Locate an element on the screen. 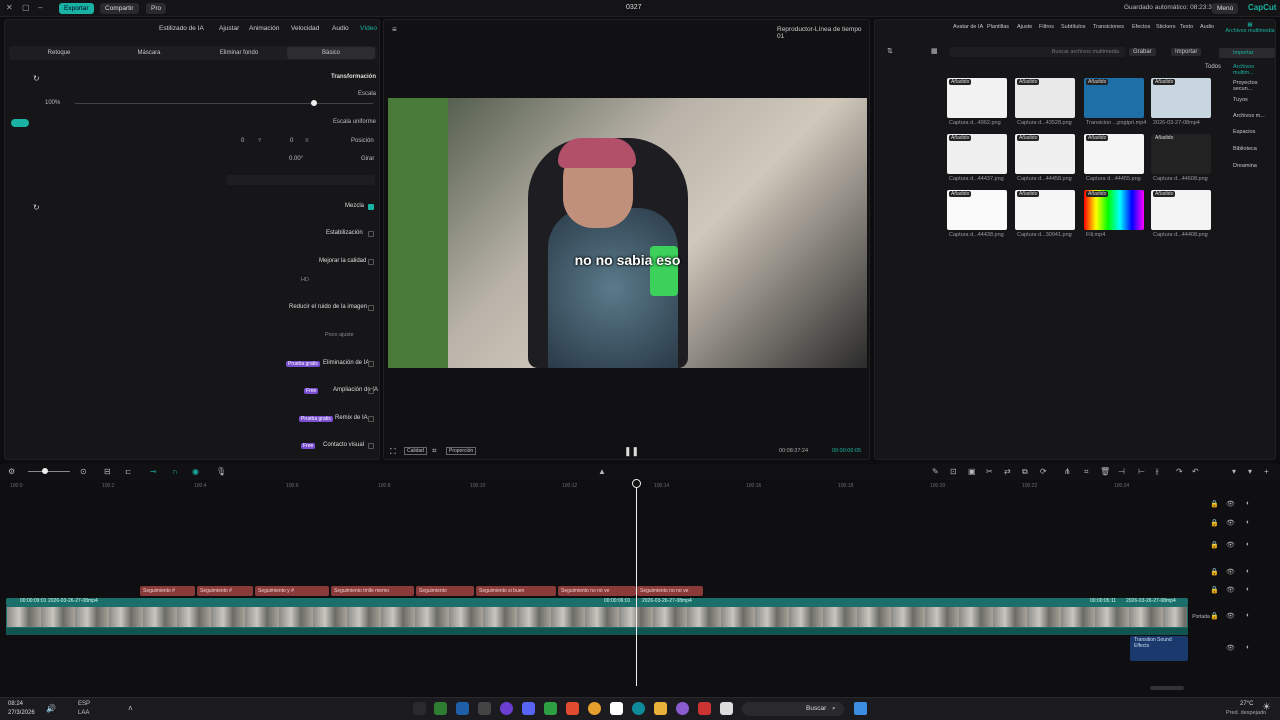 Image resolution: width=1280 pixels, height=720 pixels. caption-clip: Seguimiento # is located at coordinates (167, 591).